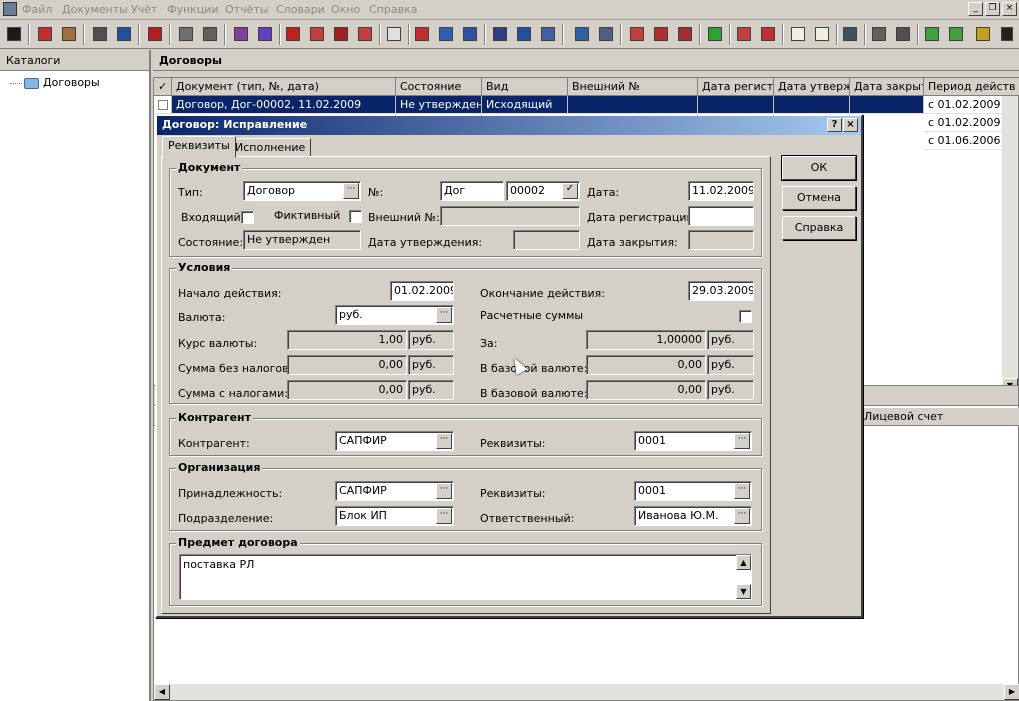 The height and width of the screenshot is (701, 1019). Describe the element at coordinates (637, 34) in the screenshot. I see `doc-red2-tool-icon` at that location.